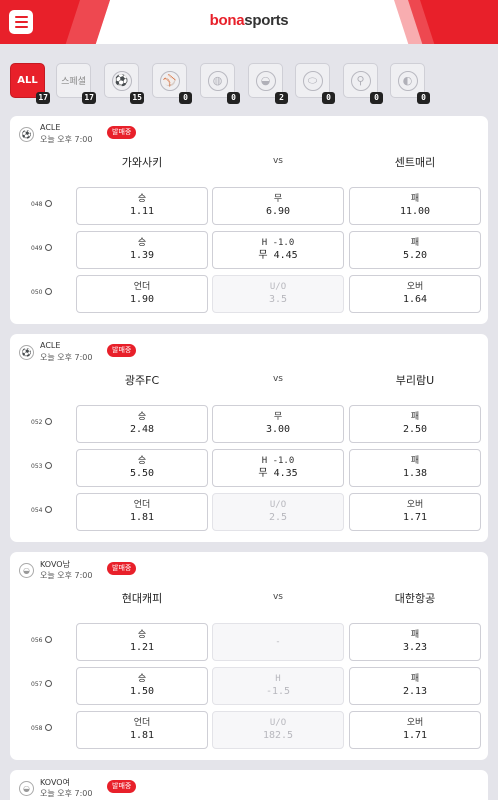 The width and height of the screenshot is (498, 800). I want to click on game-number: 056, so click(42, 640).